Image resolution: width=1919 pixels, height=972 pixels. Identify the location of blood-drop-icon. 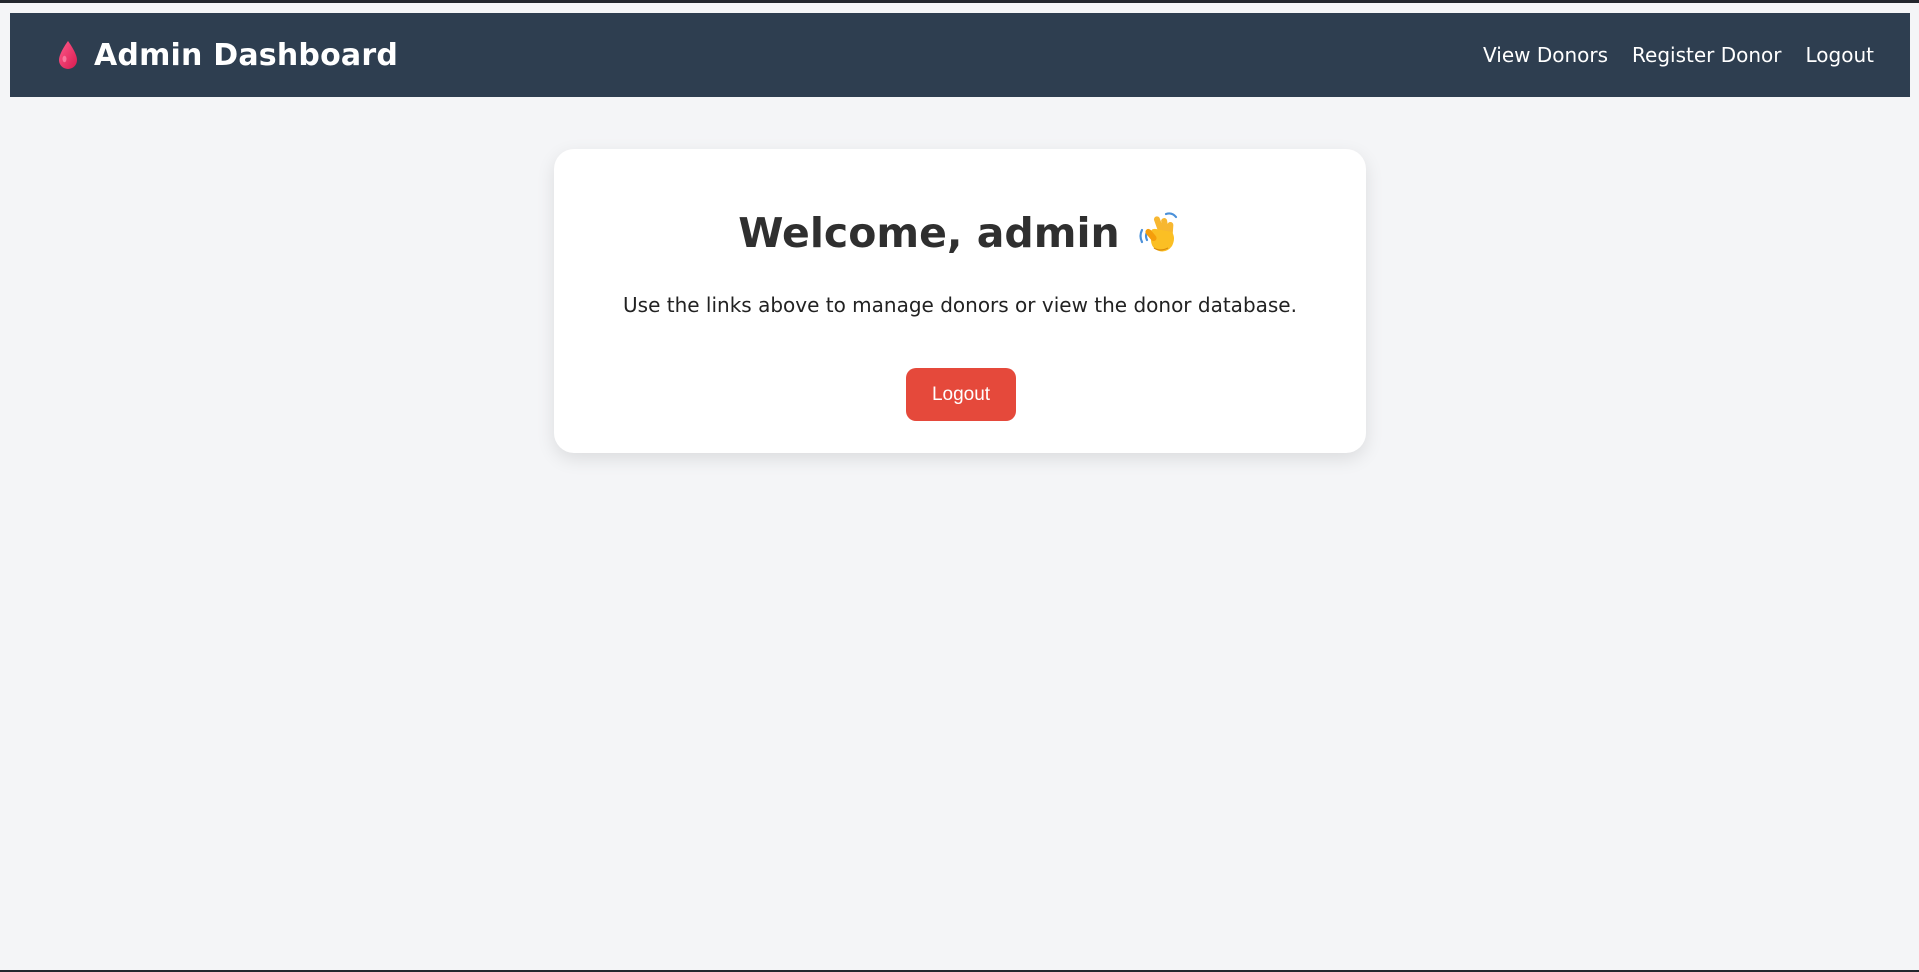
(68, 55).